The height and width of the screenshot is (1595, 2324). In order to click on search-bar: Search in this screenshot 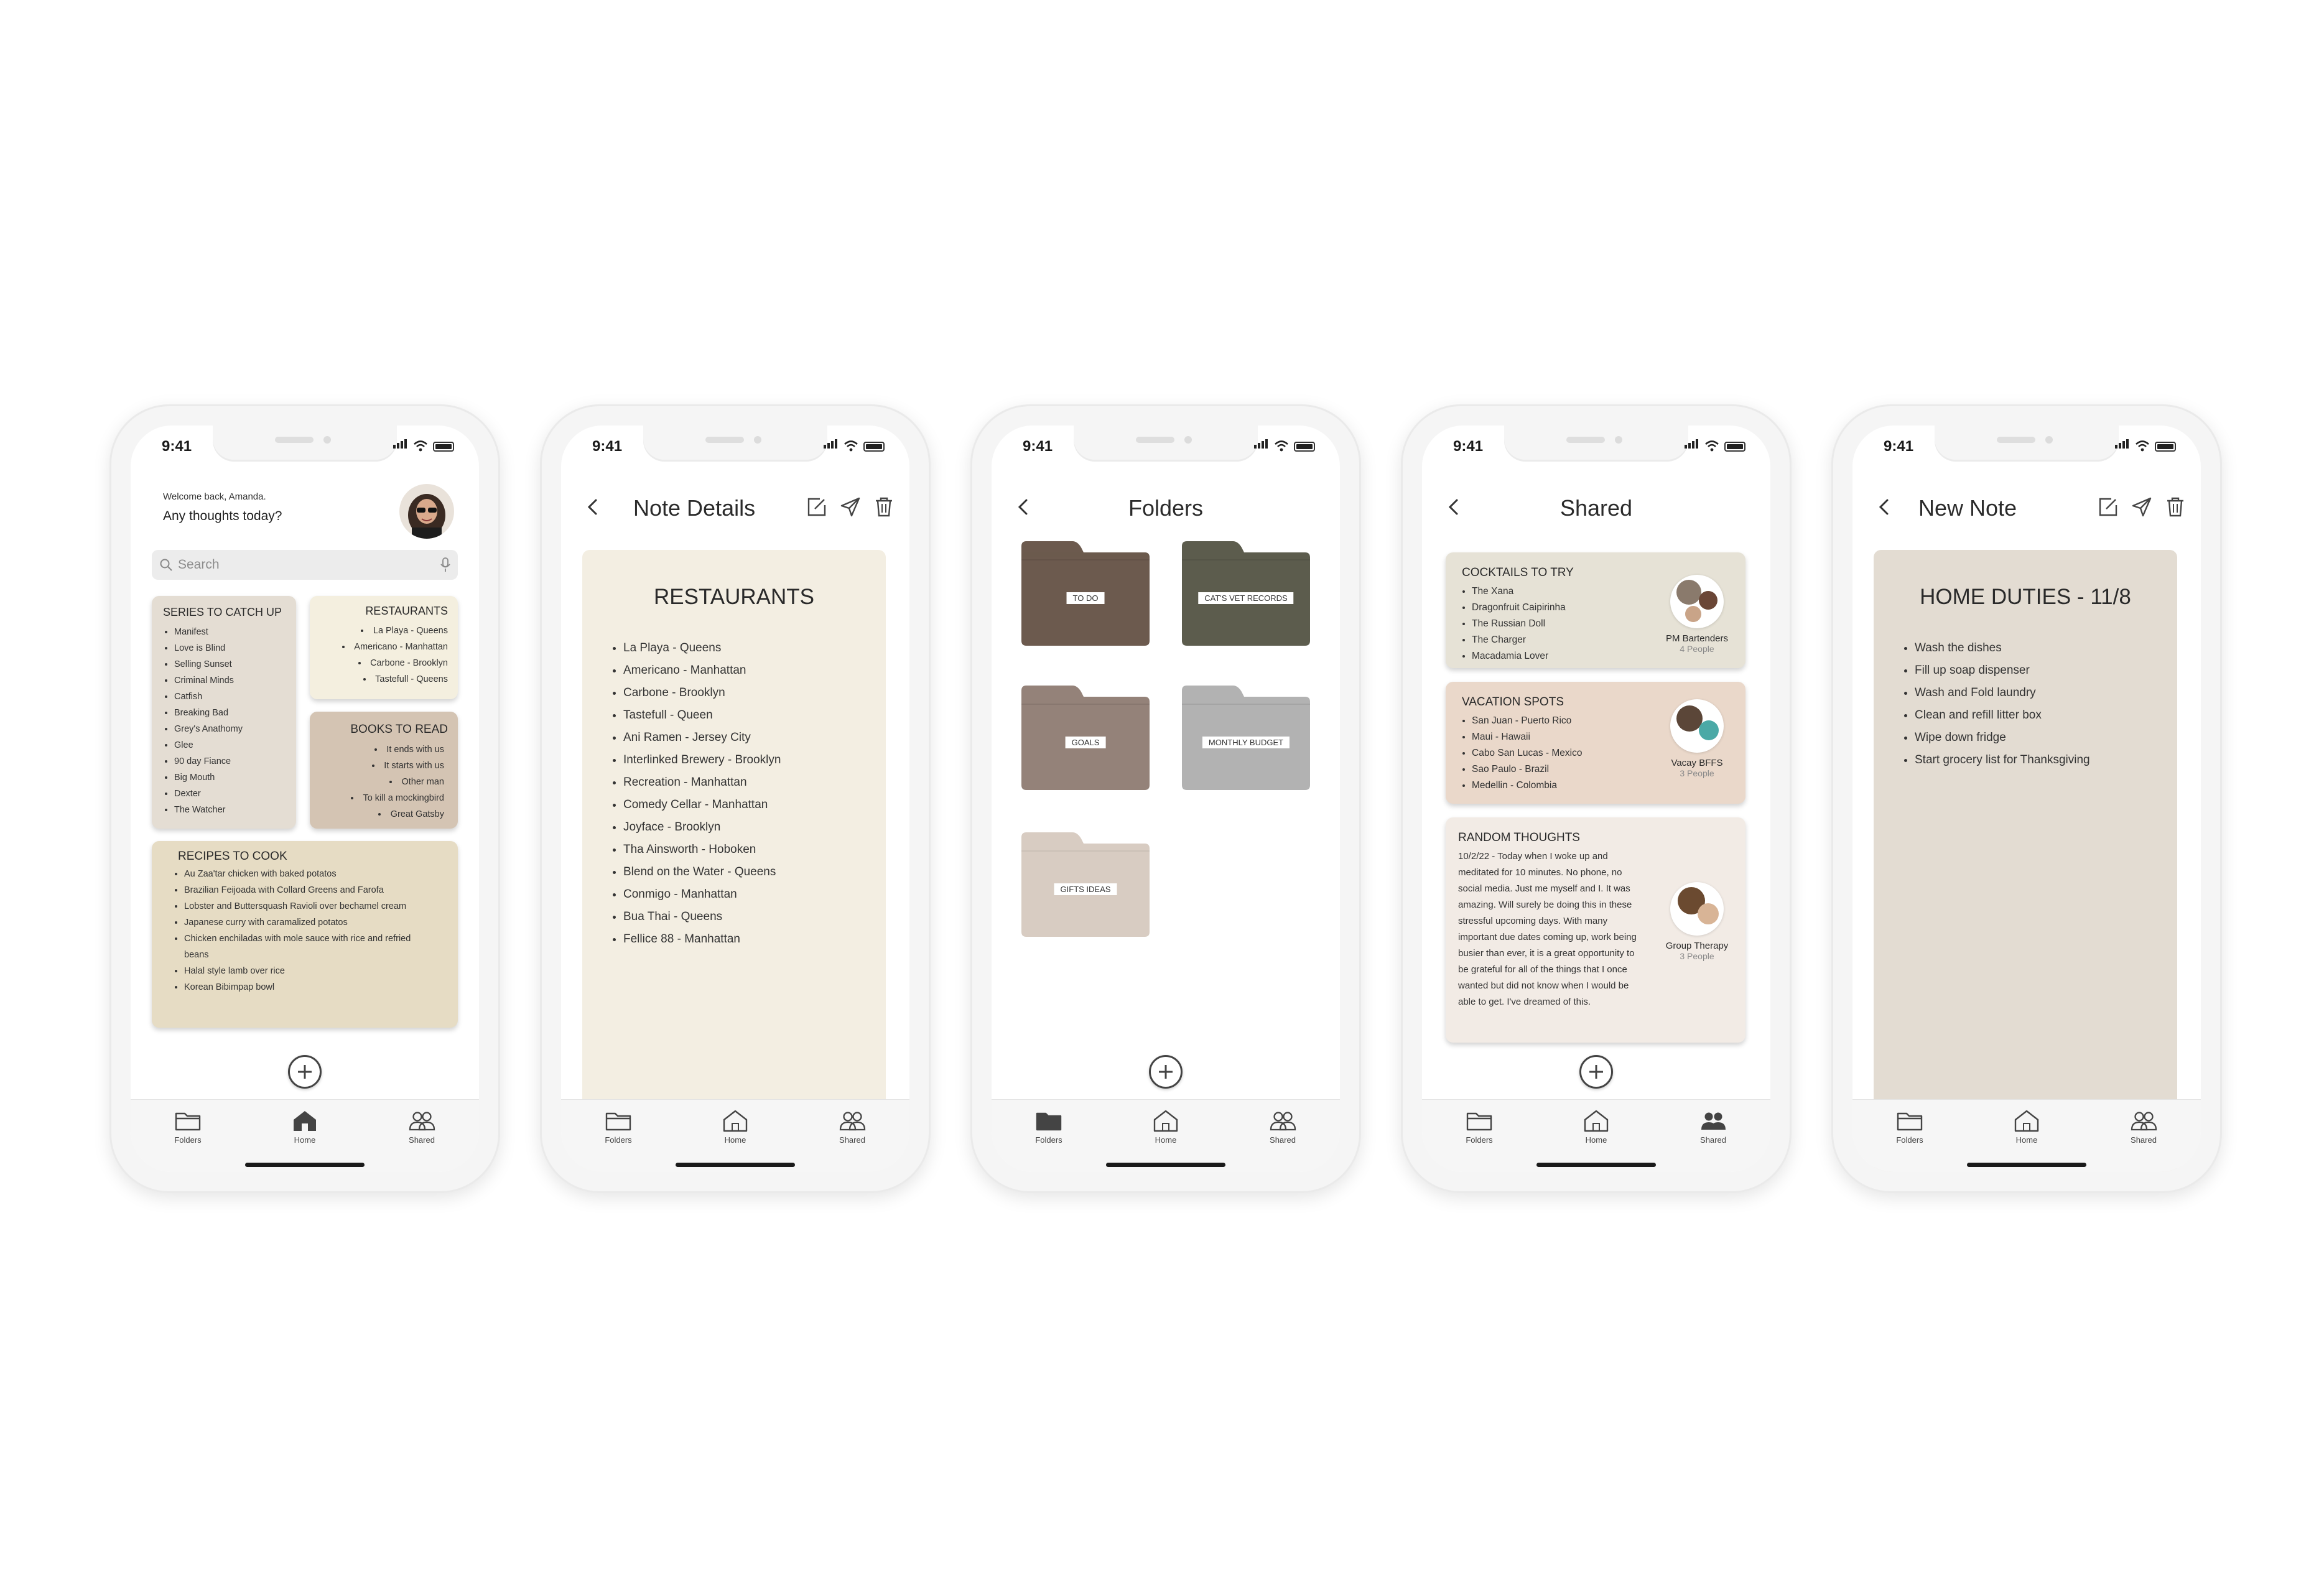, I will do `click(305, 565)`.